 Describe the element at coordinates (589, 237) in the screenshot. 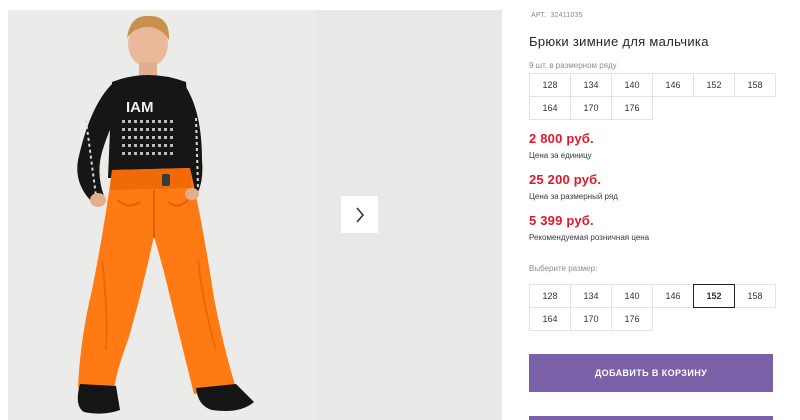

I see `retail-price-note: Рекомендуемая розничная цена` at that location.